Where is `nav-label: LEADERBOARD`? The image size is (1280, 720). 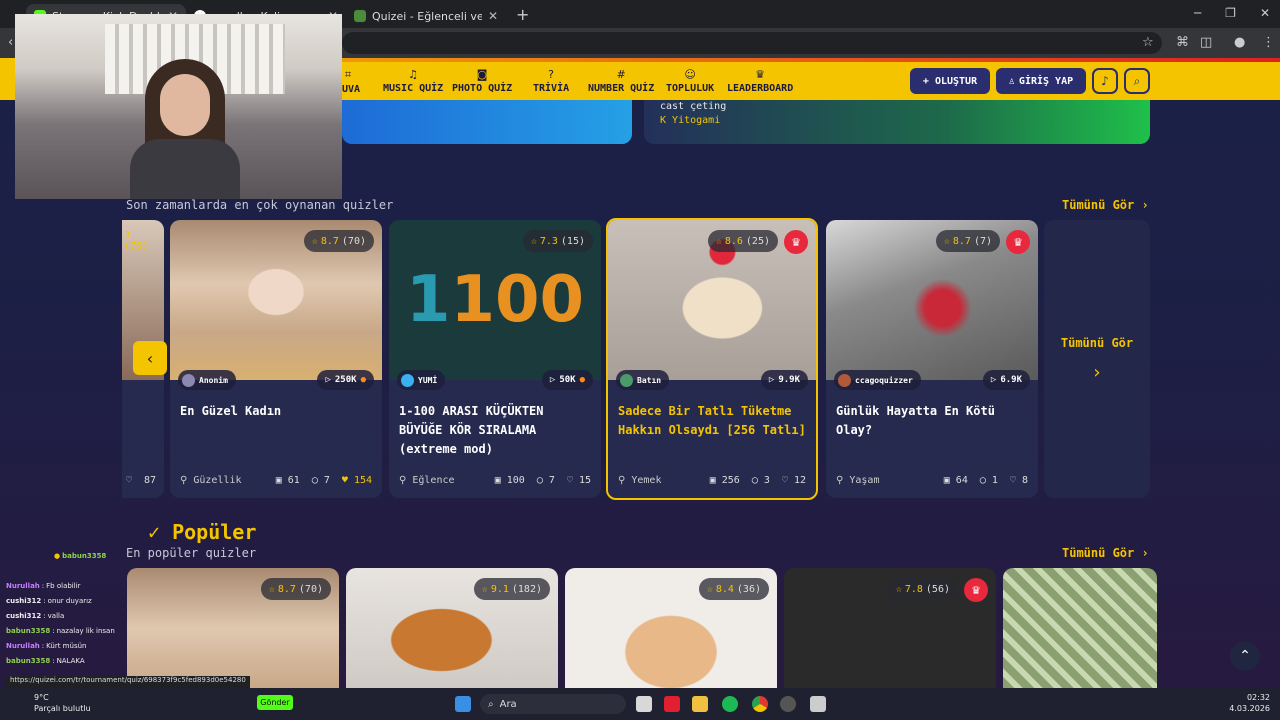 nav-label: LEADERBOARD is located at coordinates (760, 88).